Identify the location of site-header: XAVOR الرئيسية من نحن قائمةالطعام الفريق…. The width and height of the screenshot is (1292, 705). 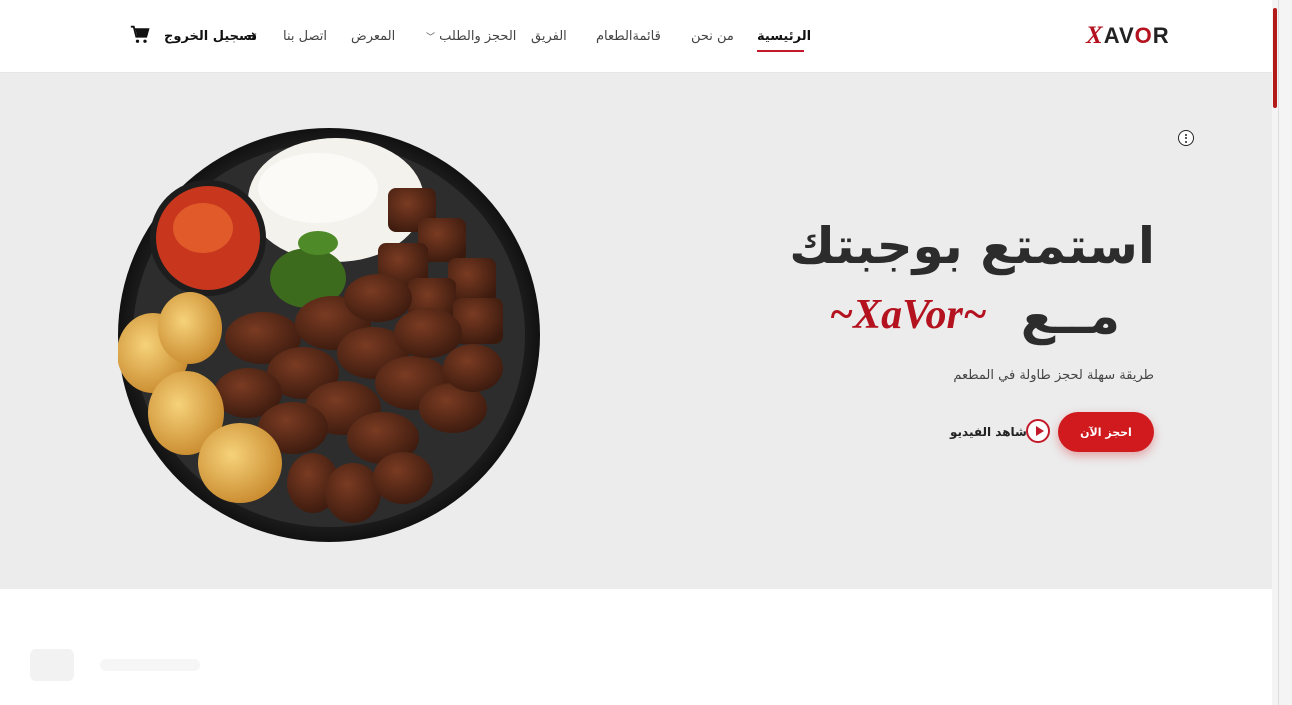
(636, 36).